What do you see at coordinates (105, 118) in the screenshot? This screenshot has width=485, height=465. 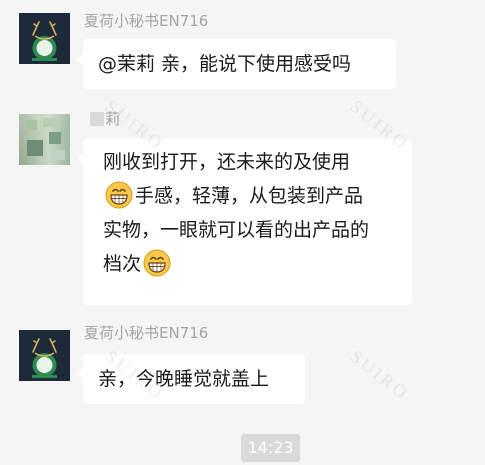 I see `sender-name: 莉` at bounding box center [105, 118].